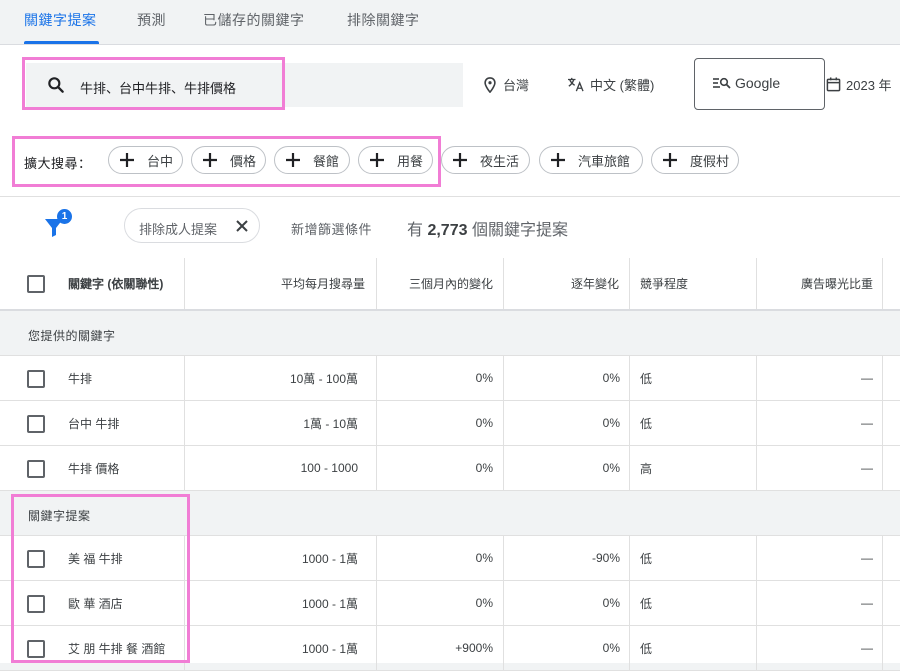 This screenshot has width=900, height=671. Describe the element at coordinates (450, 22) in the screenshot. I see `tab-bar: 關鍵字提案 預測 已儲存的關鍵字 排除關鍵字` at that location.